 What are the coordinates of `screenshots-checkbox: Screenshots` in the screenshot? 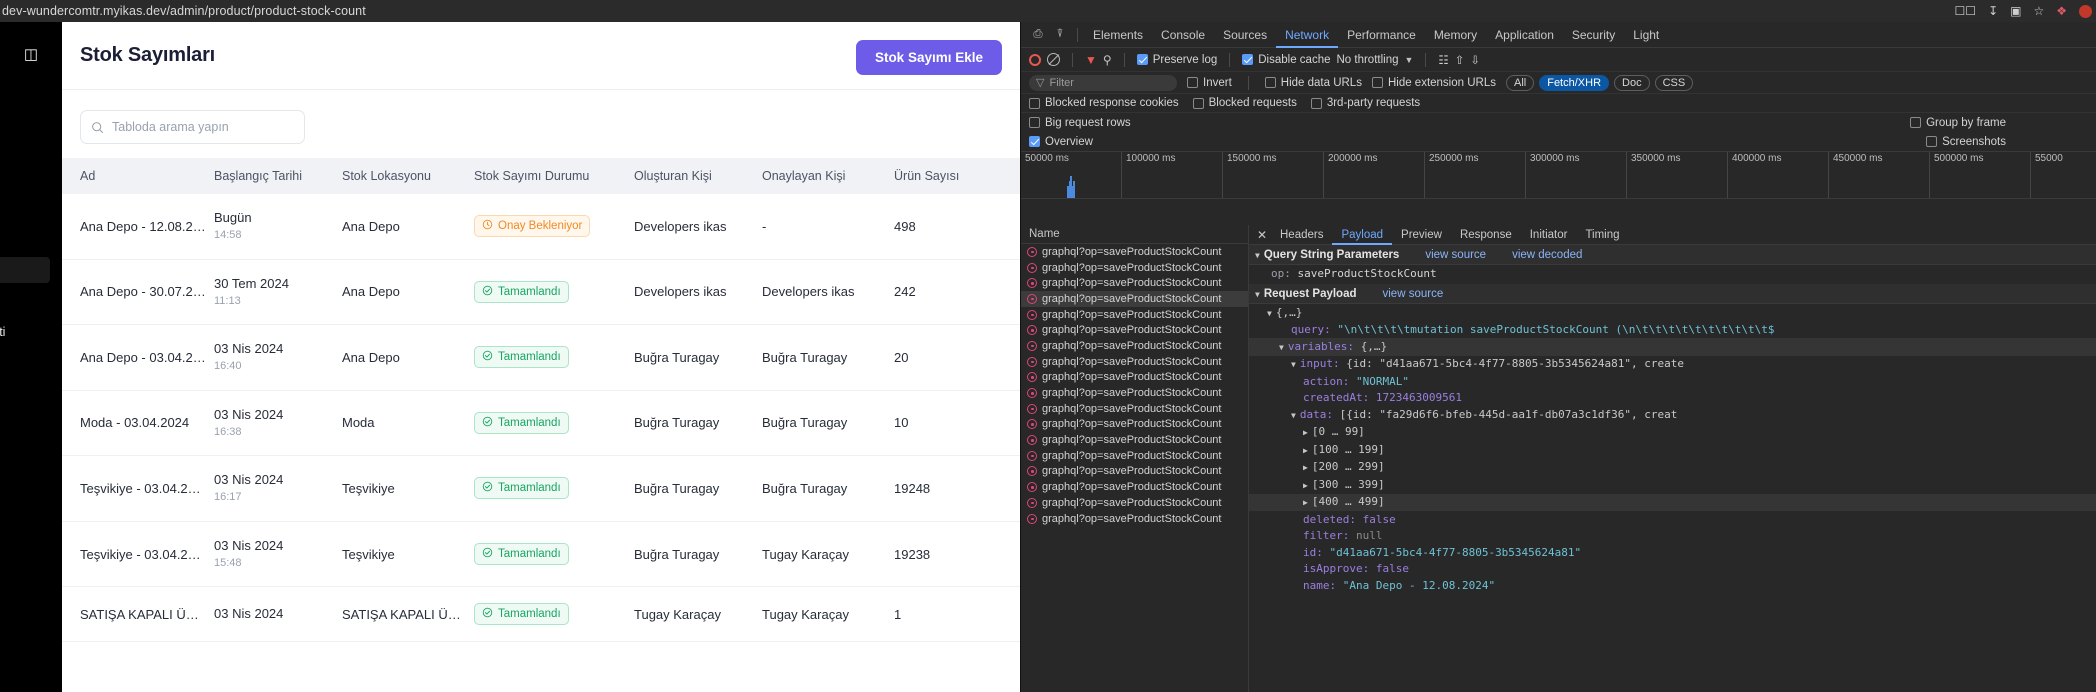 It's located at (1966, 142).